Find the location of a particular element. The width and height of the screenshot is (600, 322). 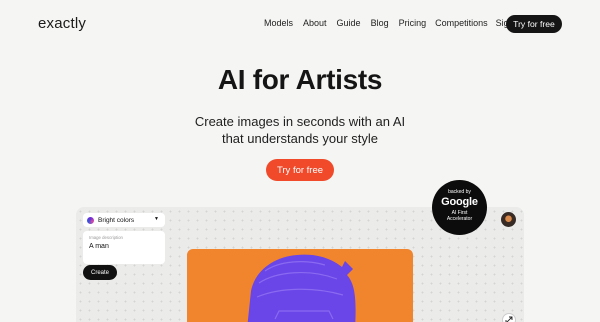

nav-try-free-button: Try for free is located at coordinates (534, 24).